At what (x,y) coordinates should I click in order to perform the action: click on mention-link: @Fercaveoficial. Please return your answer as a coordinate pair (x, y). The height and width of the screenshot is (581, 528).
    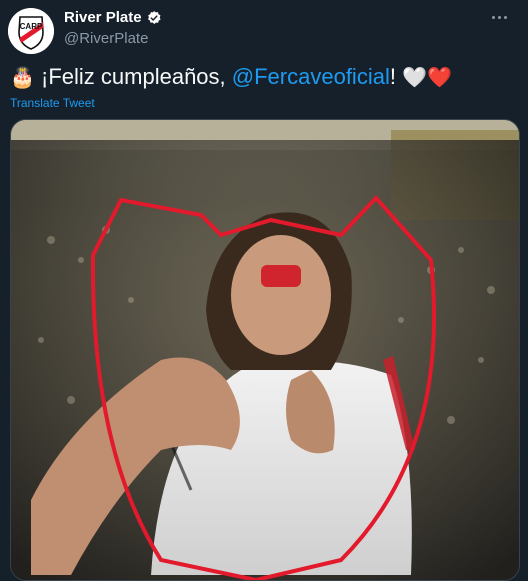
    Looking at the image, I should click on (311, 76).